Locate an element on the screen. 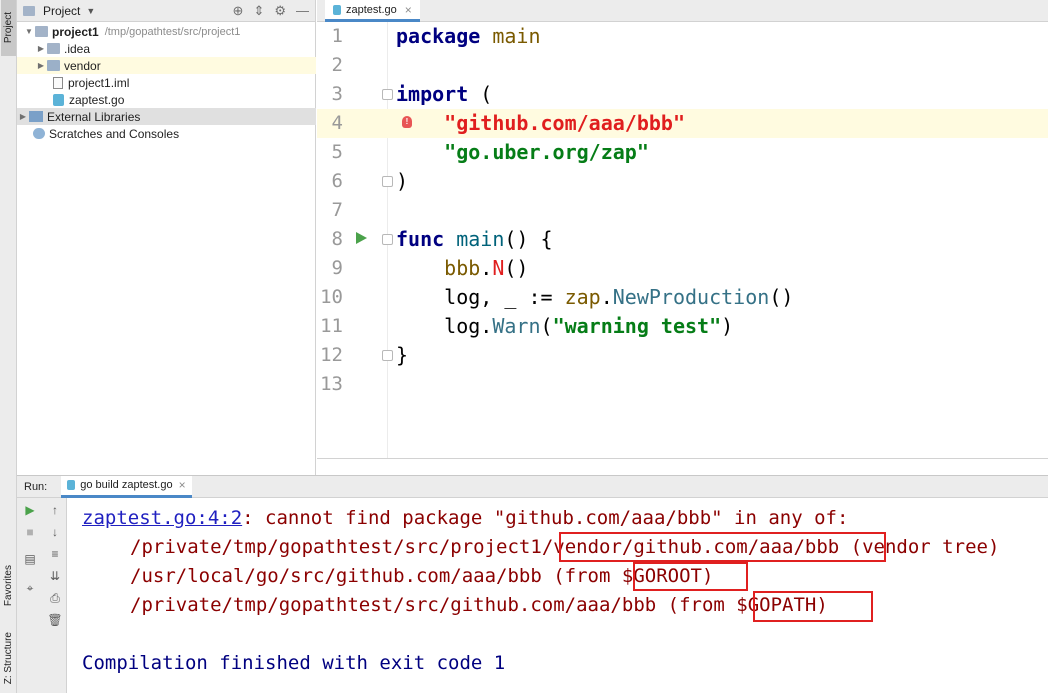 The image size is (1048, 693). run-panel-header: Run: go build zaptest.go × is located at coordinates (532, 486).